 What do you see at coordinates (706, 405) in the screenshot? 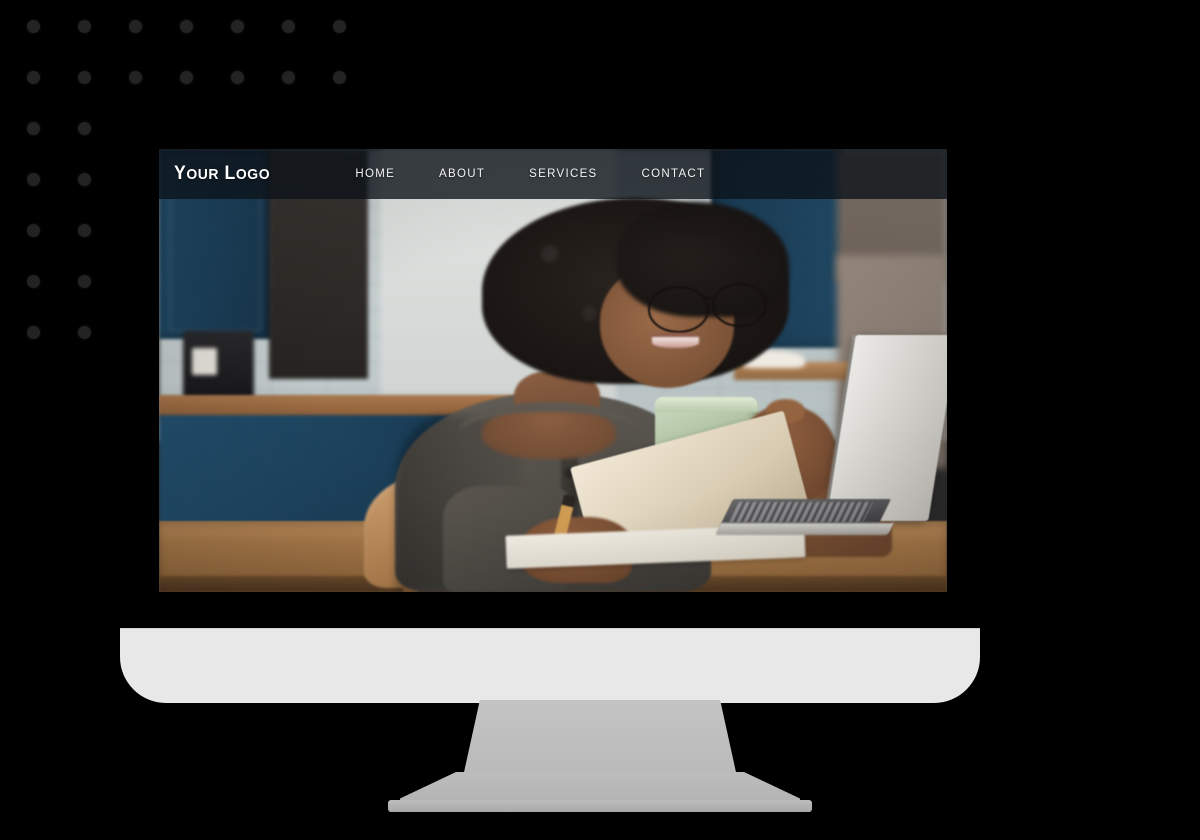
I see `mug-rim` at bounding box center [706, 405].